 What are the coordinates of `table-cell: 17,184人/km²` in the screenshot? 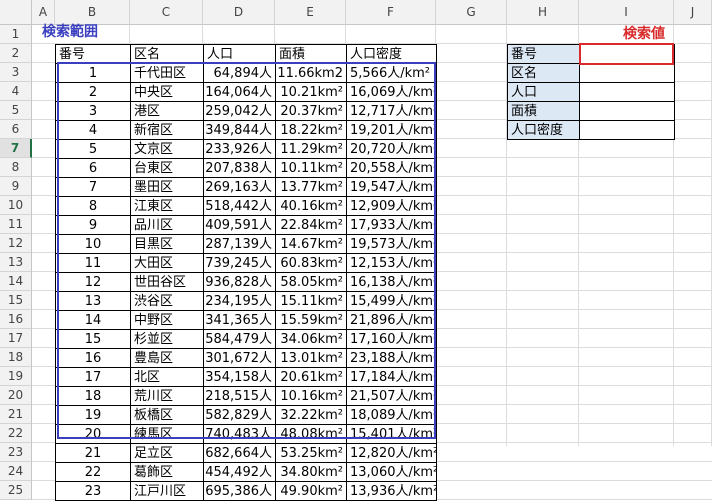 It's located at (391, 377).